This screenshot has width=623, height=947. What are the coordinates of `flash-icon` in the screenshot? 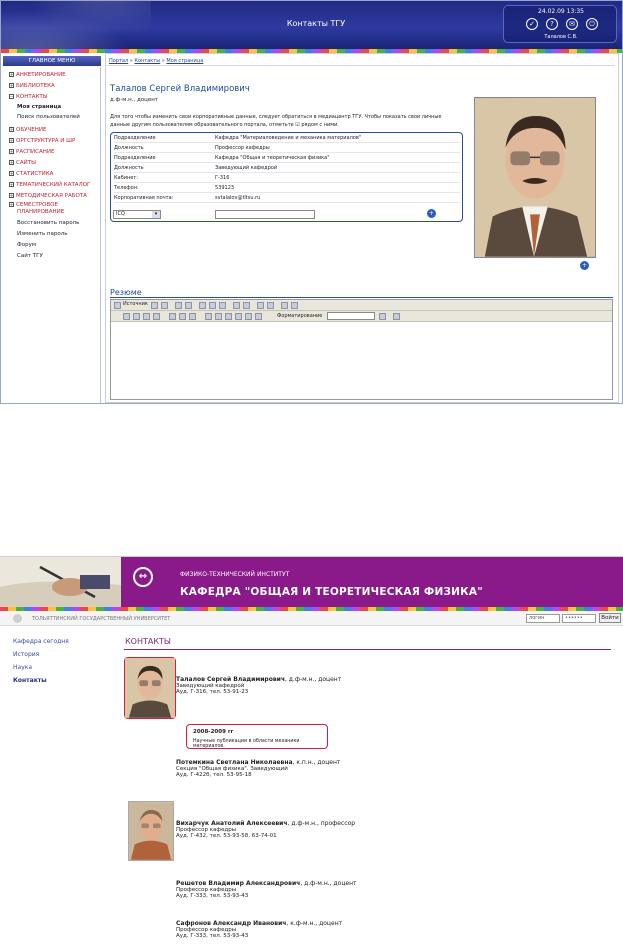 It's located at (218, 316).